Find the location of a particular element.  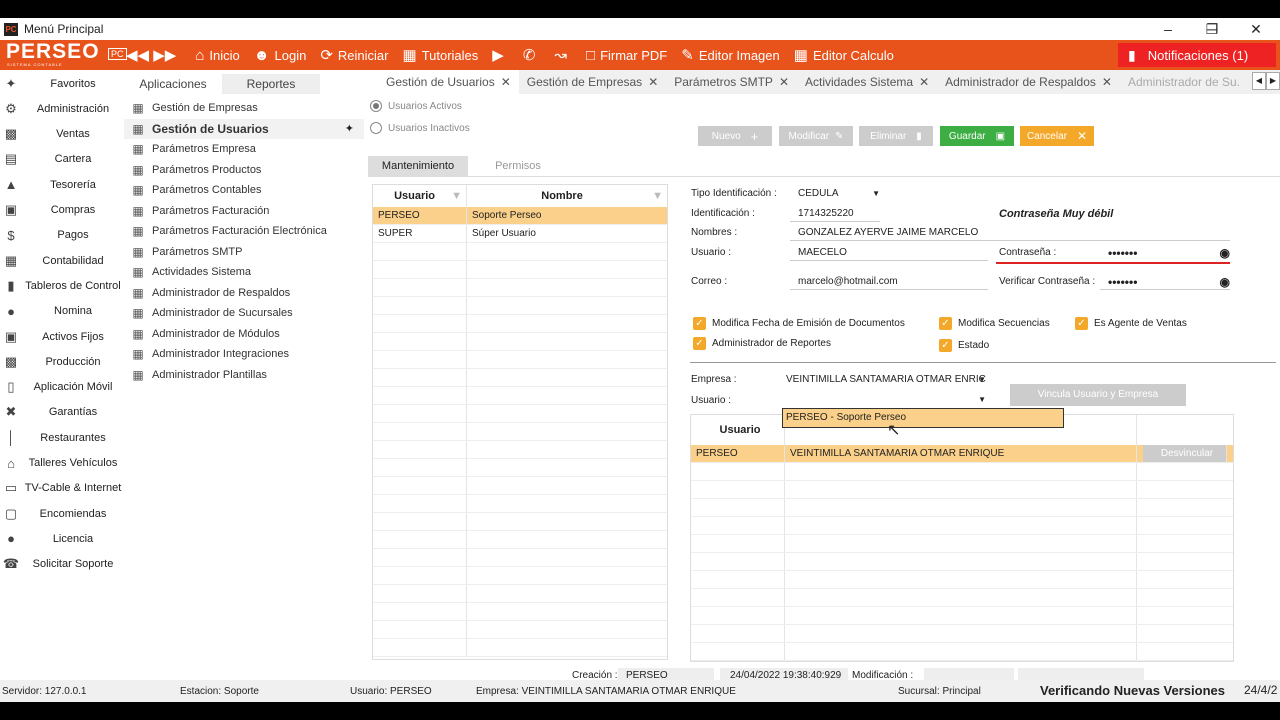

sidebar-item-encomiendas: ▢ Encomiendas is located at coordinates (62, 513).